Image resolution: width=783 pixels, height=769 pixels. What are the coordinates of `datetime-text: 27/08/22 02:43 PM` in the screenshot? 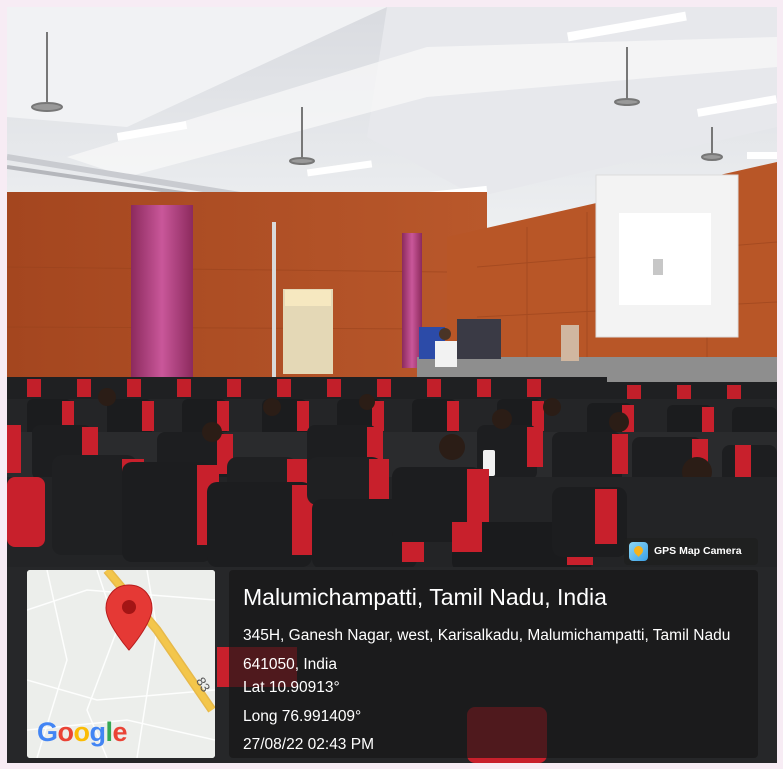 It's located at (308, 744).